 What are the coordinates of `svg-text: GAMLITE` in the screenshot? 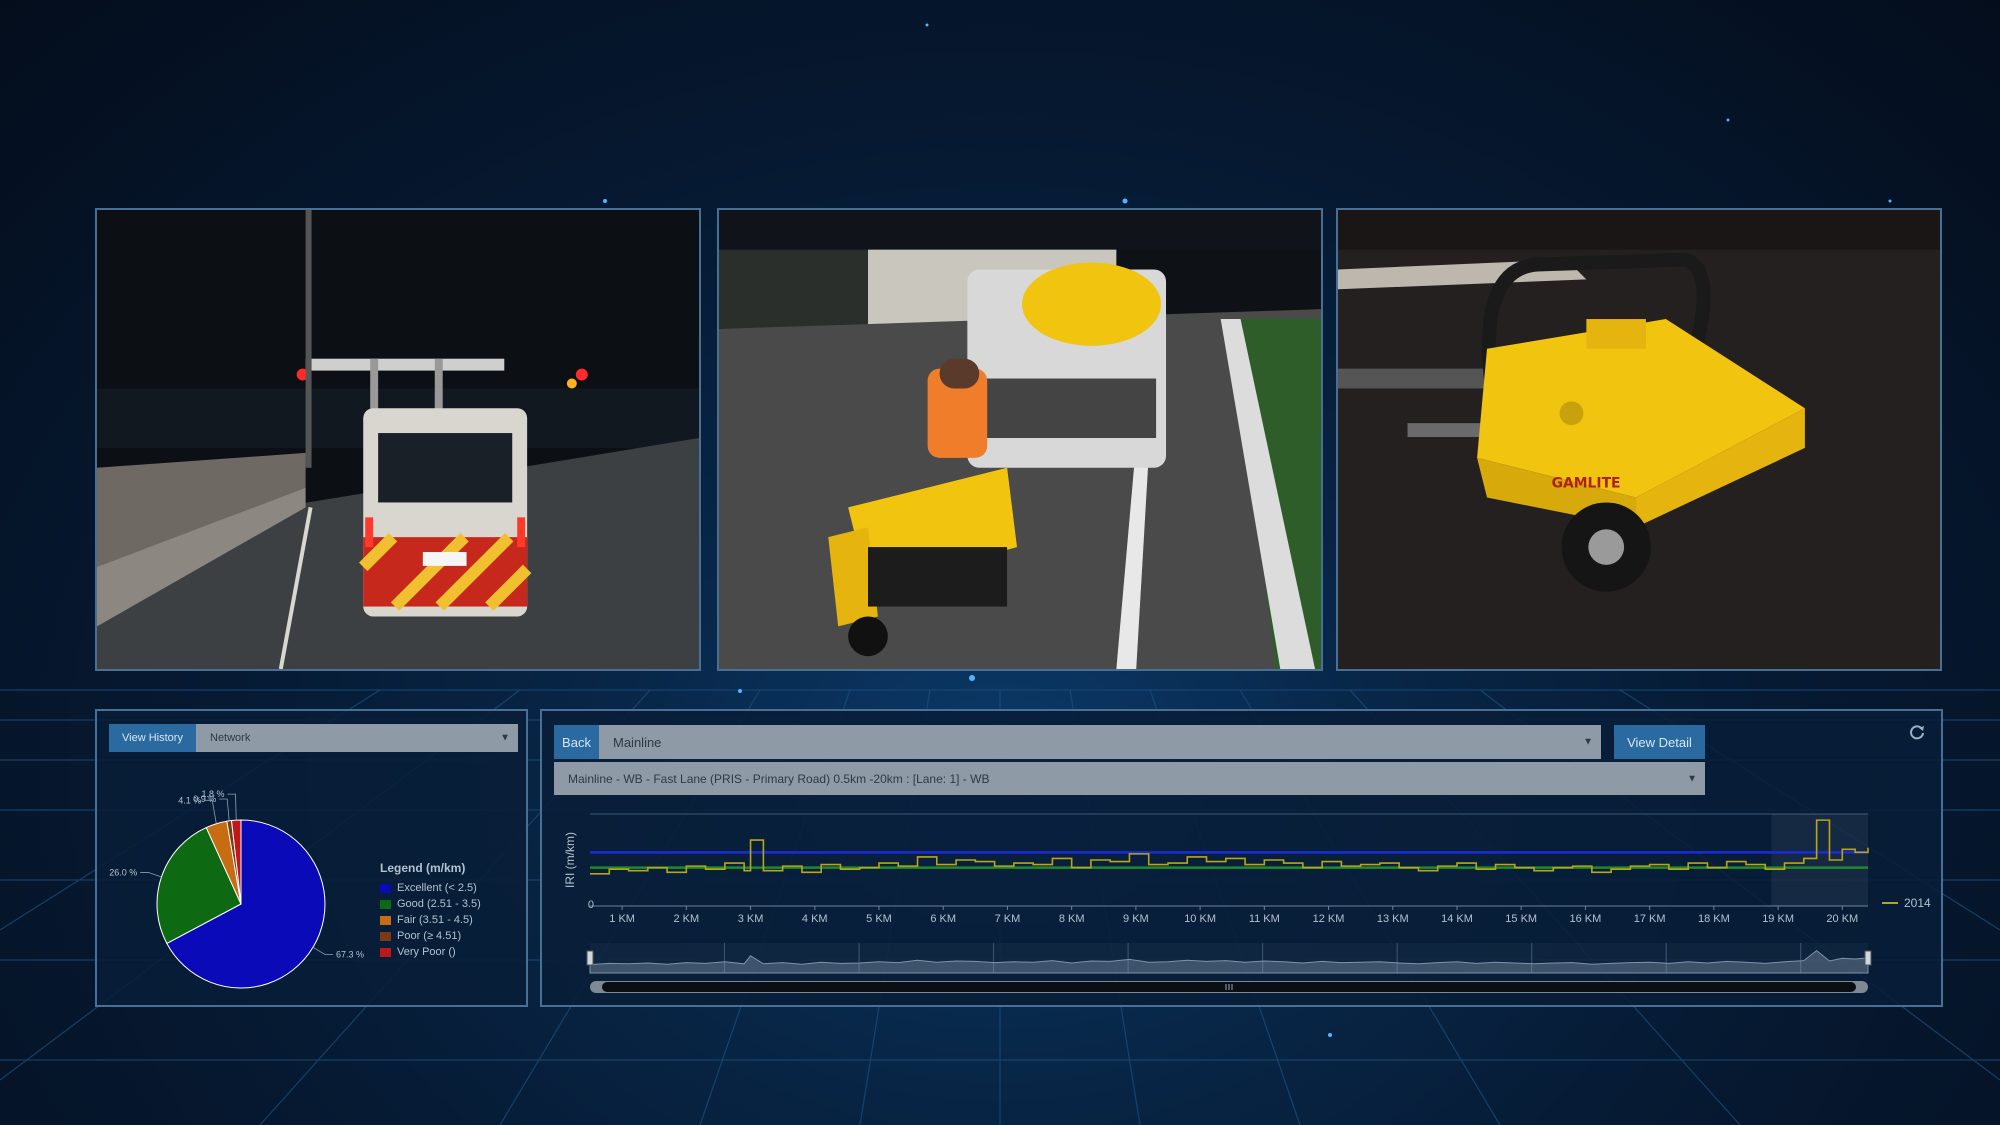 It's located at (1586, 484).